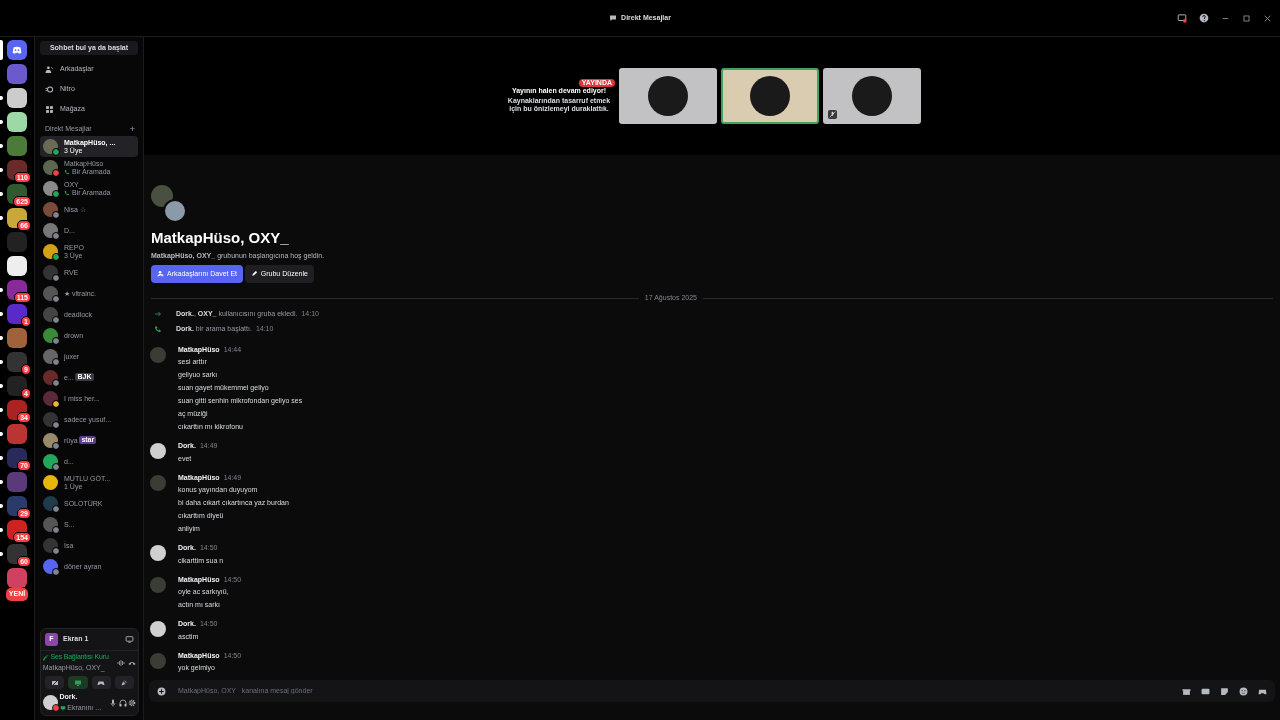 Image resolution: width=1280 pixels, height=720 pixels. What do you see at coordinates (161, 691) in the screenshot?
I see `add-icon` at bounding box center [161, 691].